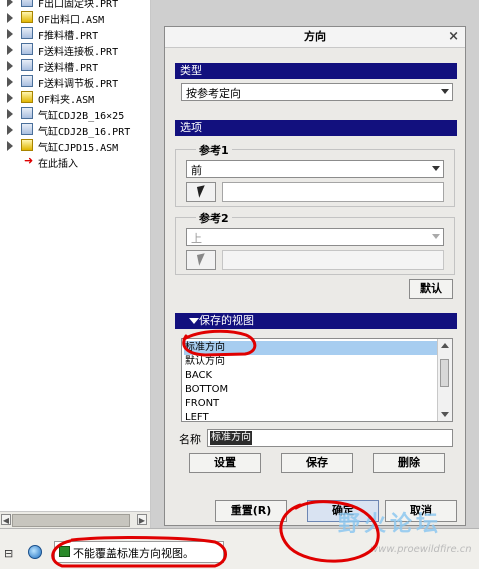 The height and width of the screenshot is (569, 479). I want to click on tree-item-label: 气缸CDJ2B_16.PRT, so click(84, 132).